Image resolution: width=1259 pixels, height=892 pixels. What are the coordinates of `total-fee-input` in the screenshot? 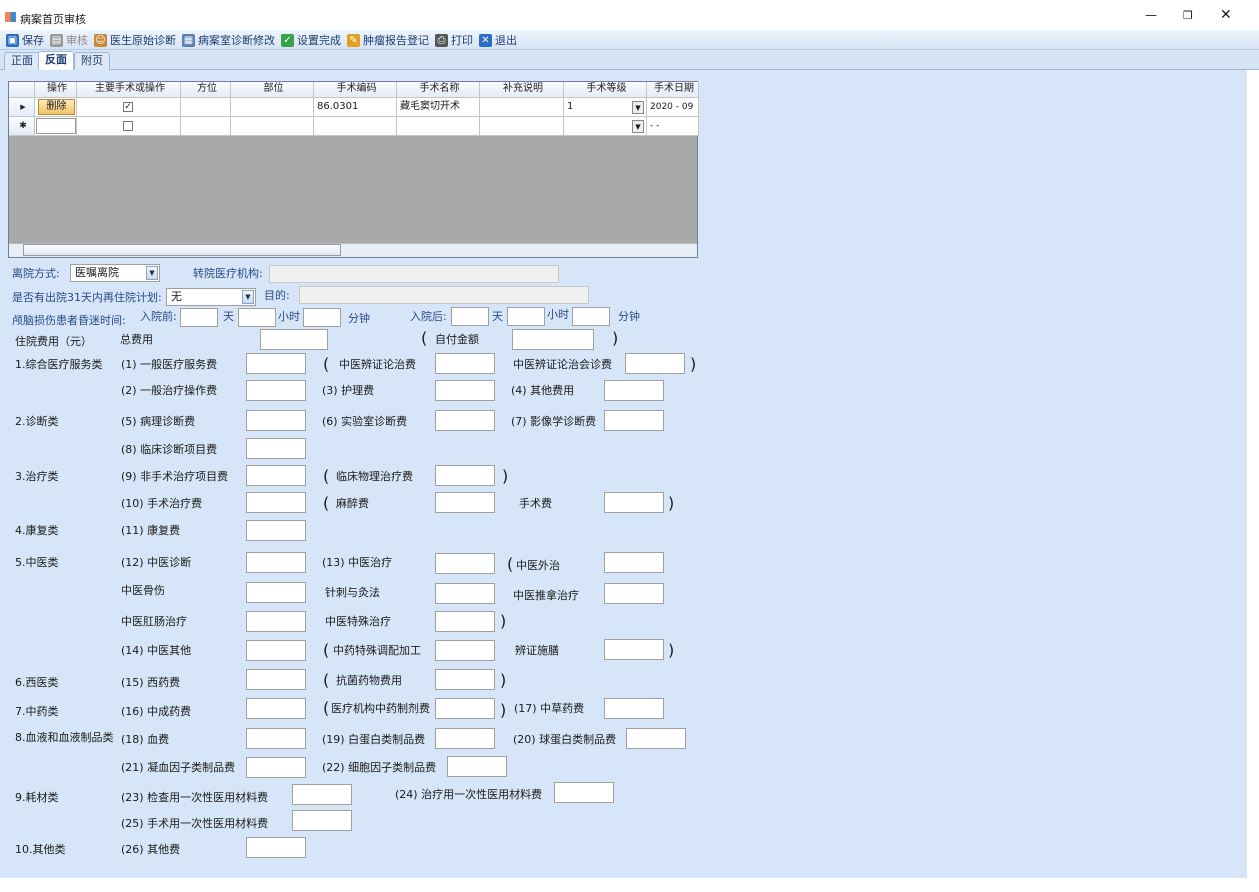 It's located at (294, 339).